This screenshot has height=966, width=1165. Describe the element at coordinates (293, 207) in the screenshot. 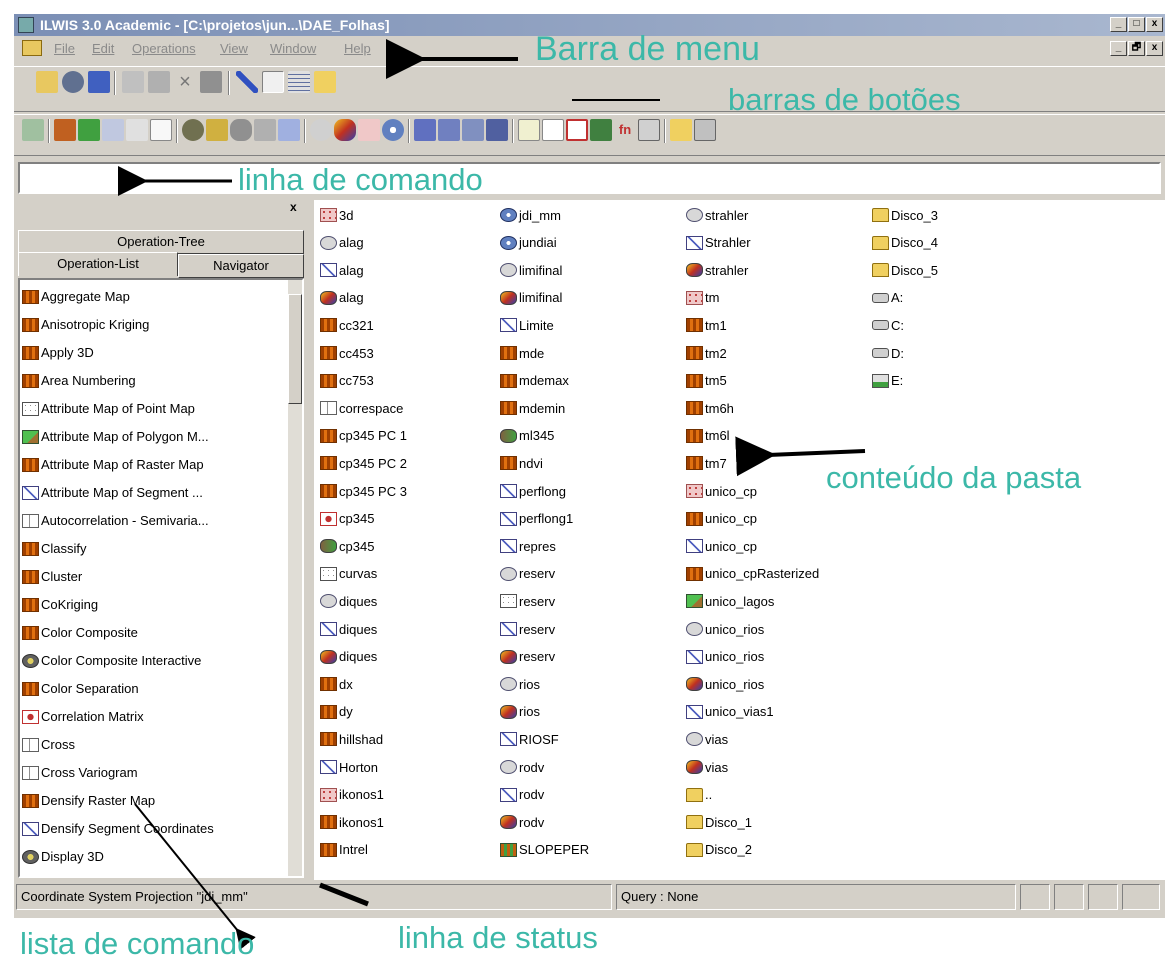

I see `panel-close-button: x` at that location.